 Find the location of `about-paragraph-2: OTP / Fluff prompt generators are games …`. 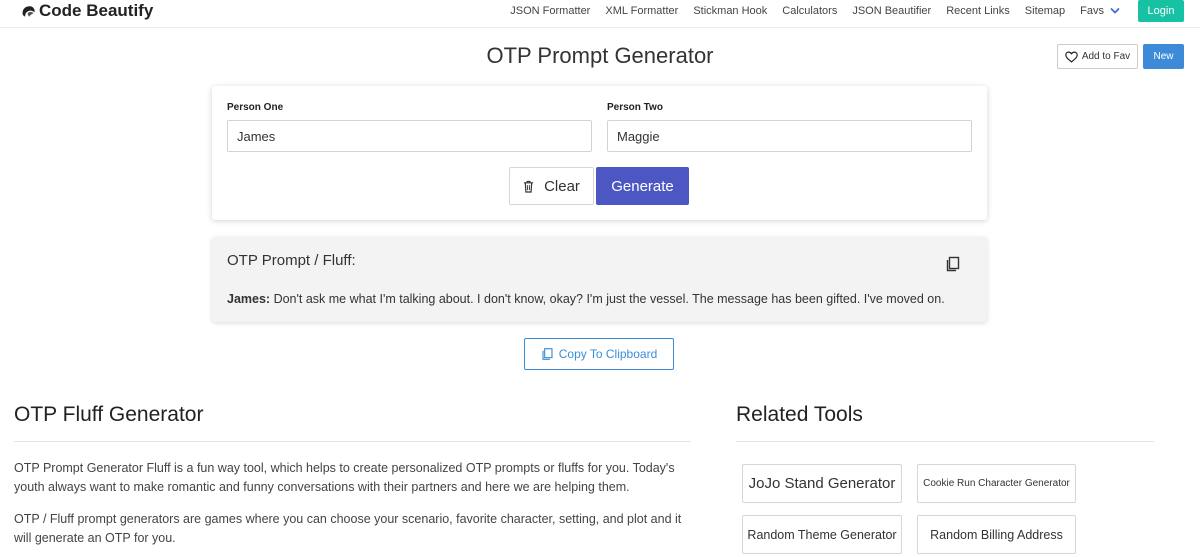

about-paragraph-2: OTP / Fluff prompt generators are games … is located at coordinates (348, 528).